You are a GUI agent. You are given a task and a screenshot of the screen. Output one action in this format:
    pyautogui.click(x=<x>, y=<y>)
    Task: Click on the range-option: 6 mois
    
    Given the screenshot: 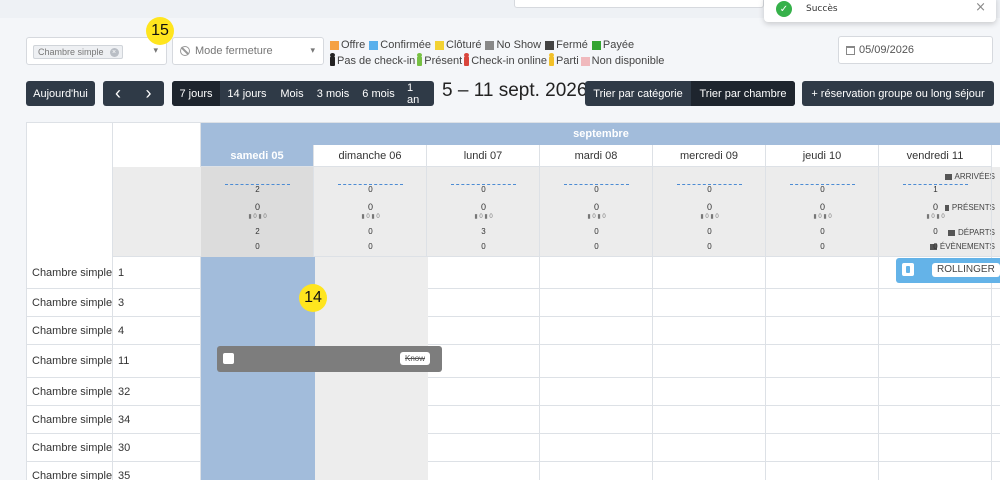 What is the action you would take?
    pyautogui.click(x=378, y=93)
    